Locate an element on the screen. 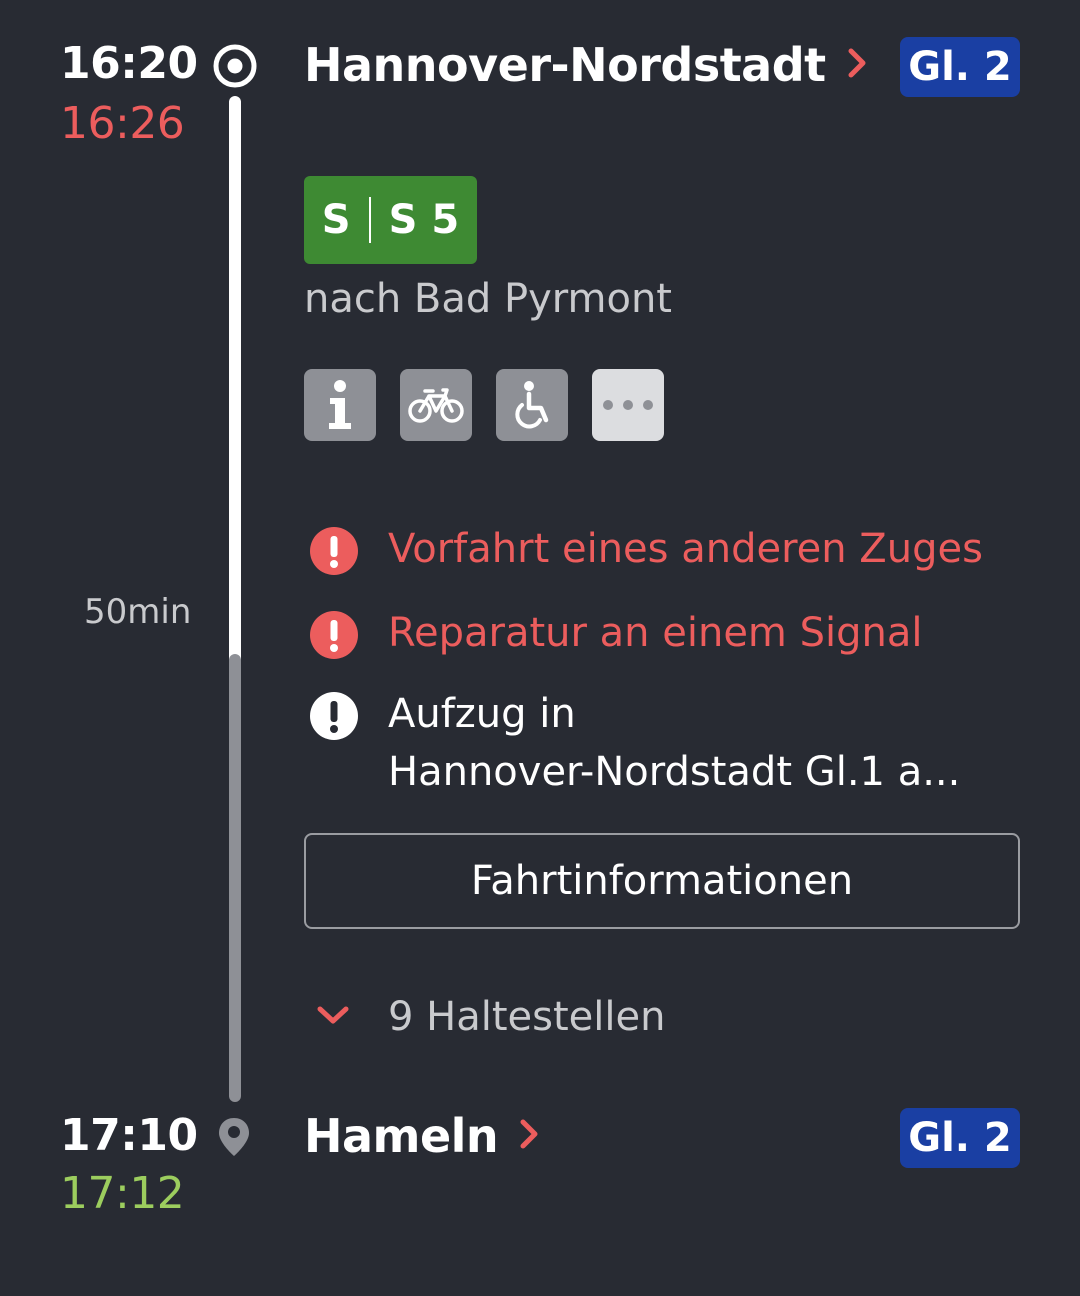 The image size is (1080, 1296). chevron-down-icon is located at coordinates (333, 1017).